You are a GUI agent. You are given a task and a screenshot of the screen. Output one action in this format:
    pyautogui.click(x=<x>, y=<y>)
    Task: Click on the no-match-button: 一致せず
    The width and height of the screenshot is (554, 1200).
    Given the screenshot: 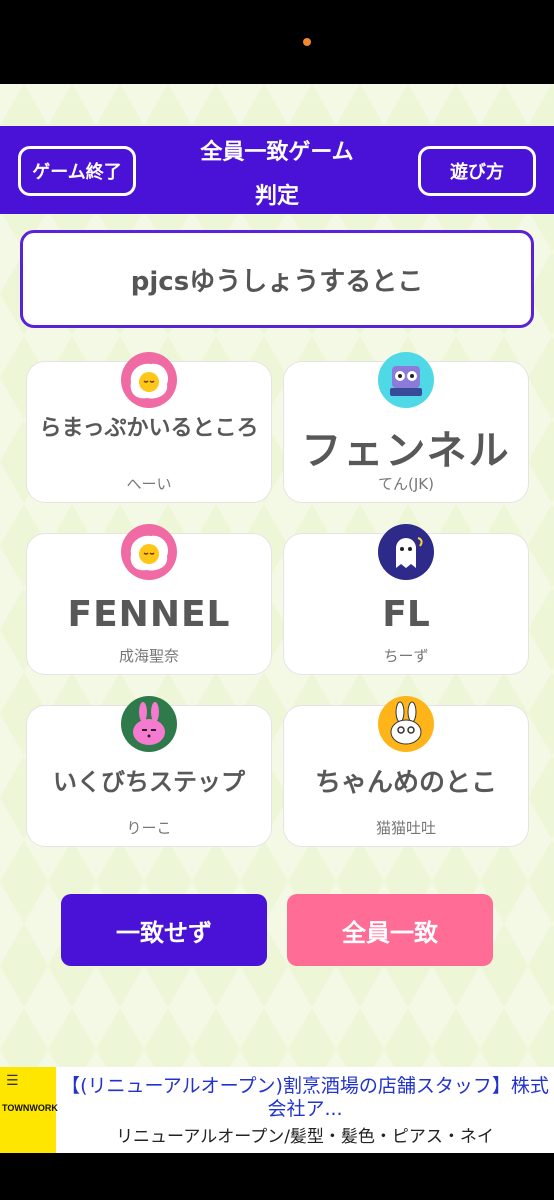 What is the action you would take?
    pyautogui.click(x=164, y=930)
    